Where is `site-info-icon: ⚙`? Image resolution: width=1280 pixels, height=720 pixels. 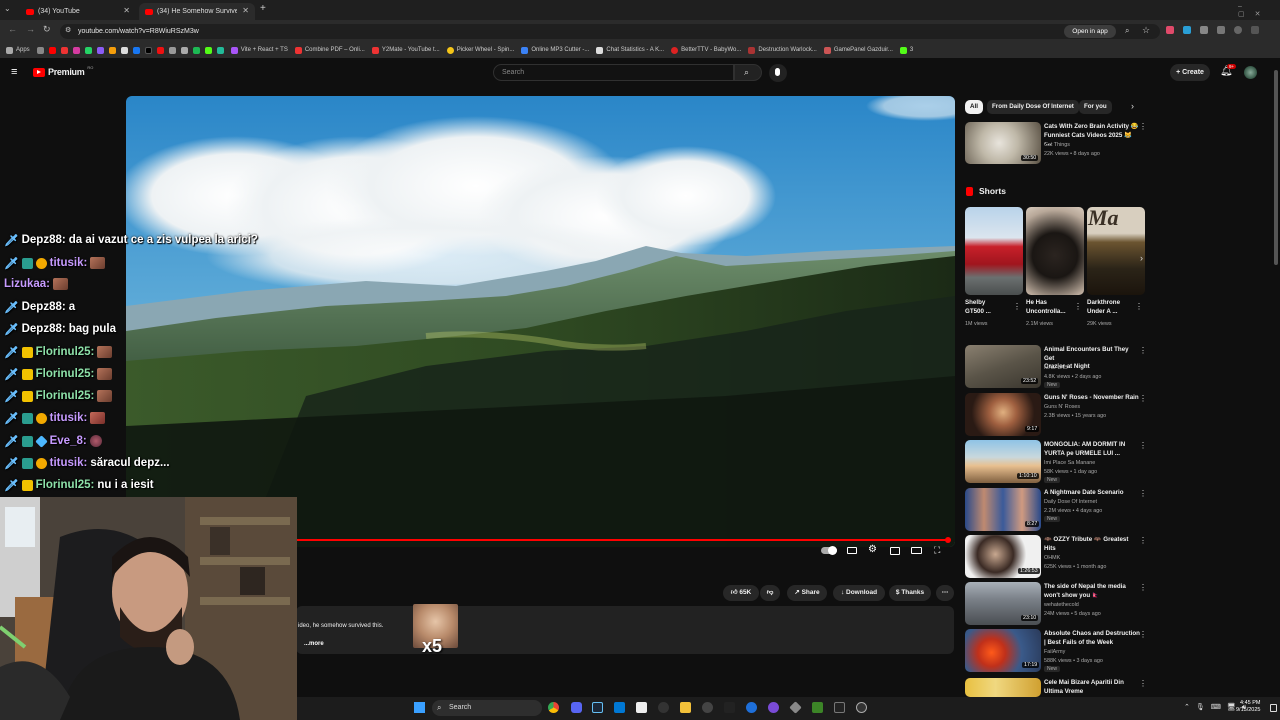 site-info-icon: ⚙ is located at coordinates (68, 30).